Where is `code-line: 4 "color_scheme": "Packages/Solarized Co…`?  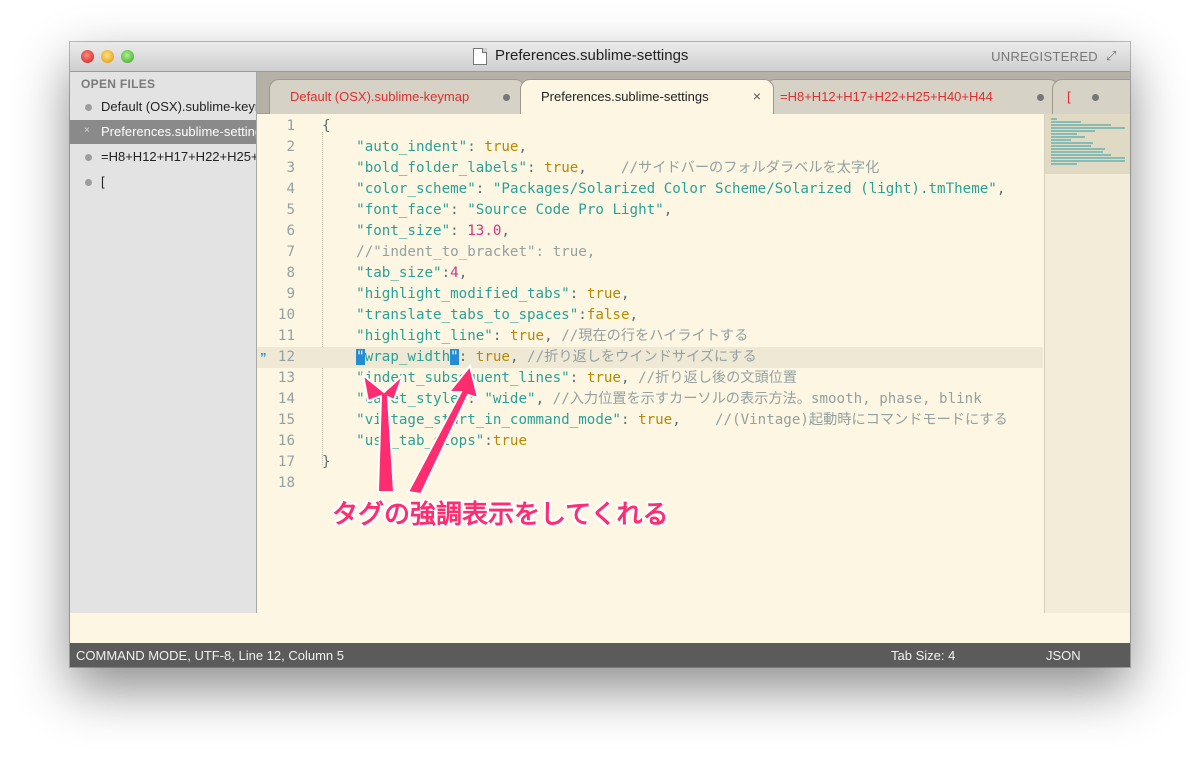
code-line: 4 "color_scheme": "Packages/Solarized Co… is located at coordinates (650, 189).